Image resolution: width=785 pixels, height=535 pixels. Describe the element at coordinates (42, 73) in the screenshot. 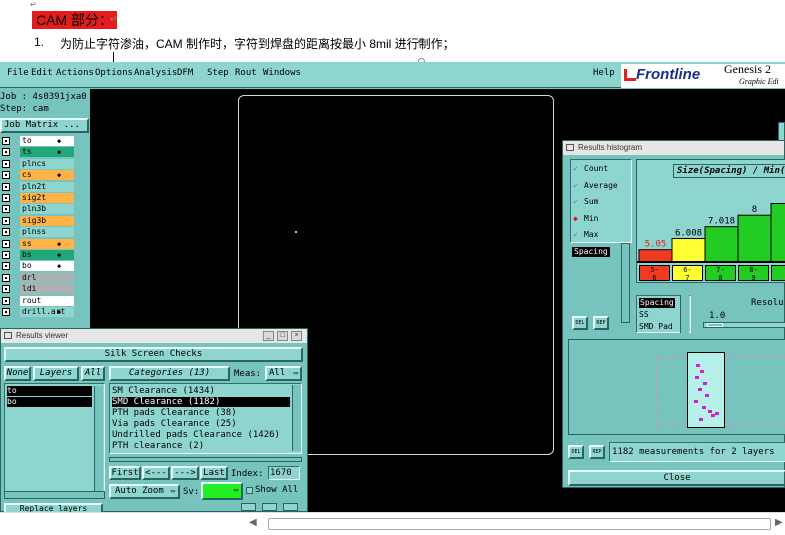

I see `menu-edit: Edit` at that location.